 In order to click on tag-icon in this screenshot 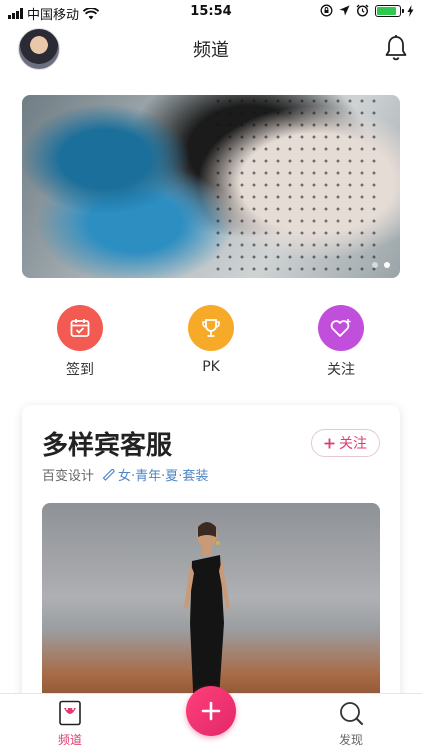, I will do `click(108, 475)`.